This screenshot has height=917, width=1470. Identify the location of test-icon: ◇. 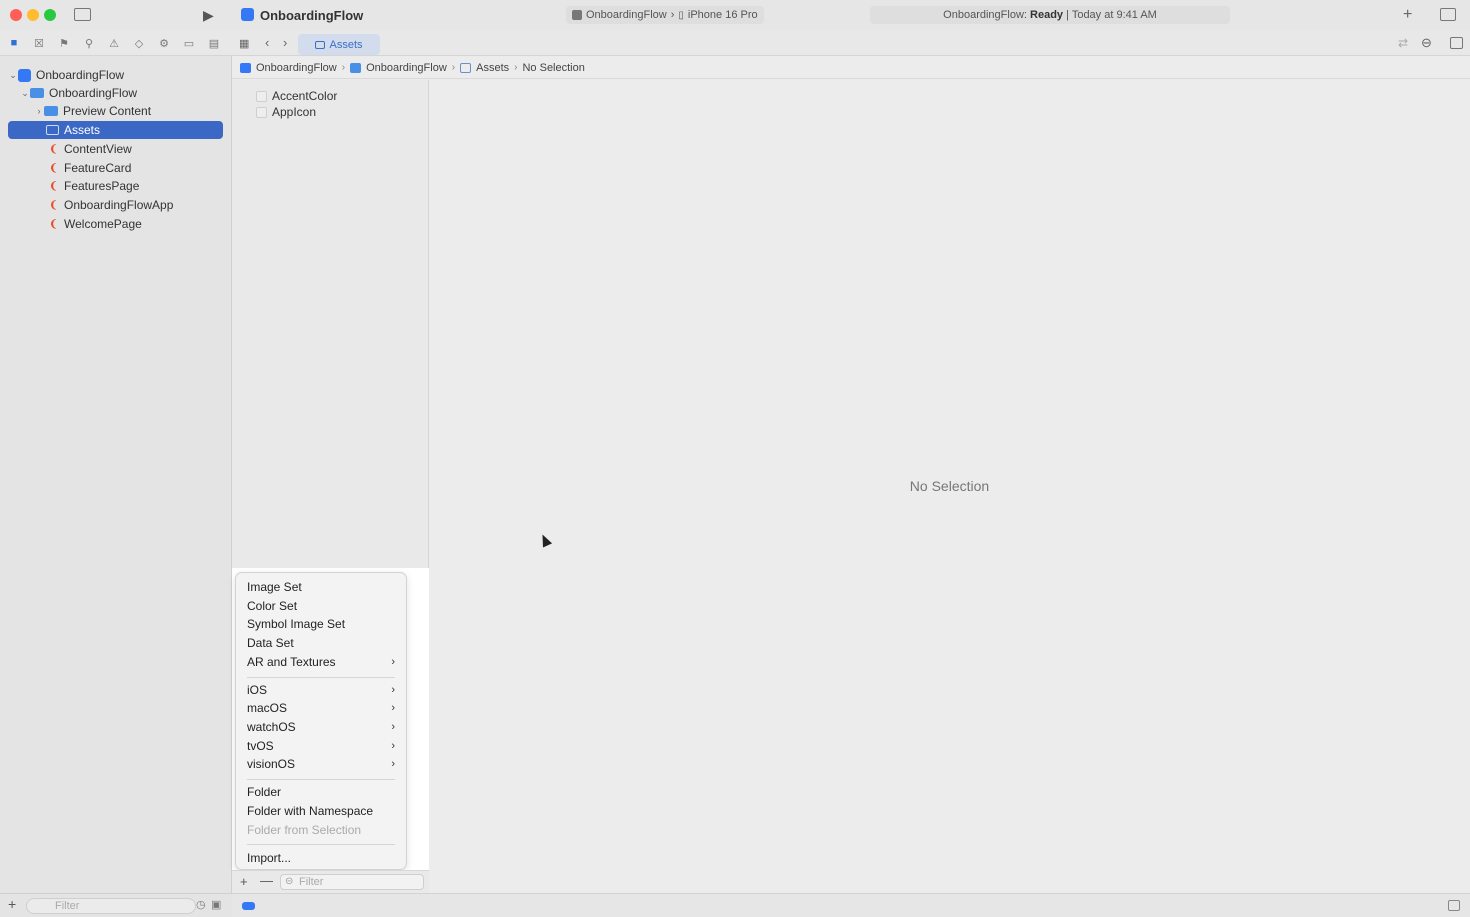
(139, 43).